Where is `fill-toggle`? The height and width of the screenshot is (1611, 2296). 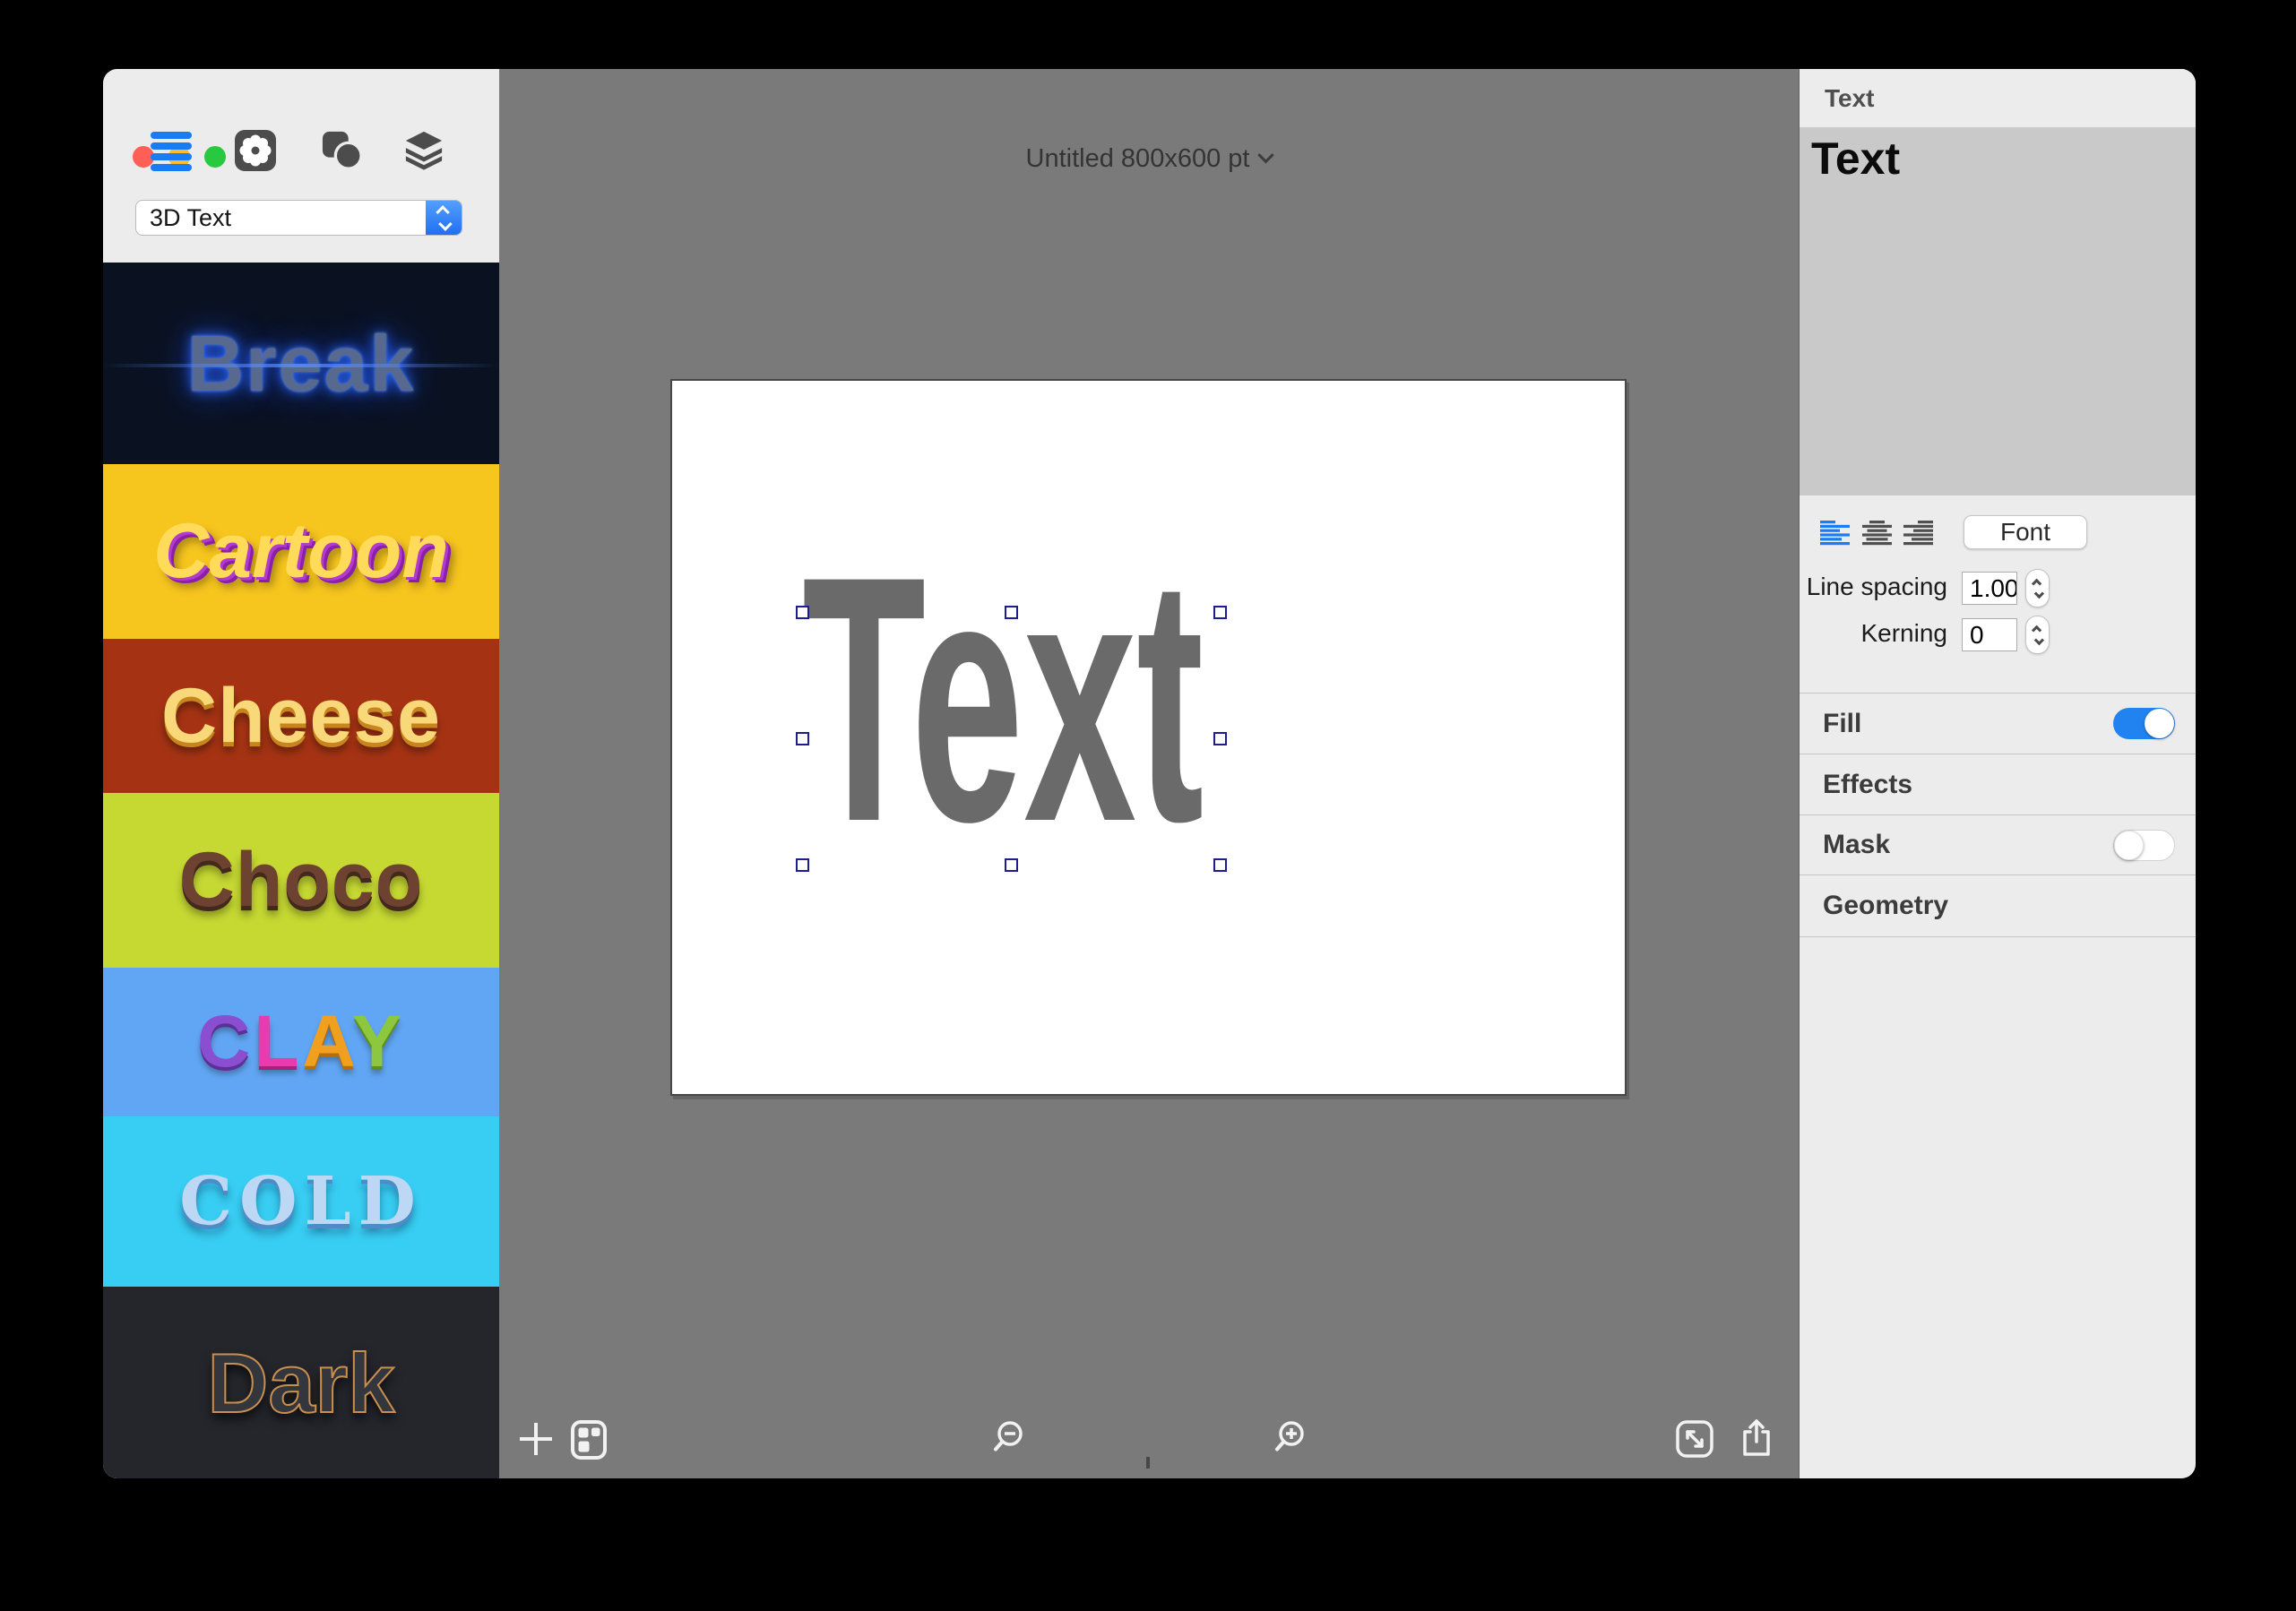 fill-toggle is located at coordinates (2144, 724).